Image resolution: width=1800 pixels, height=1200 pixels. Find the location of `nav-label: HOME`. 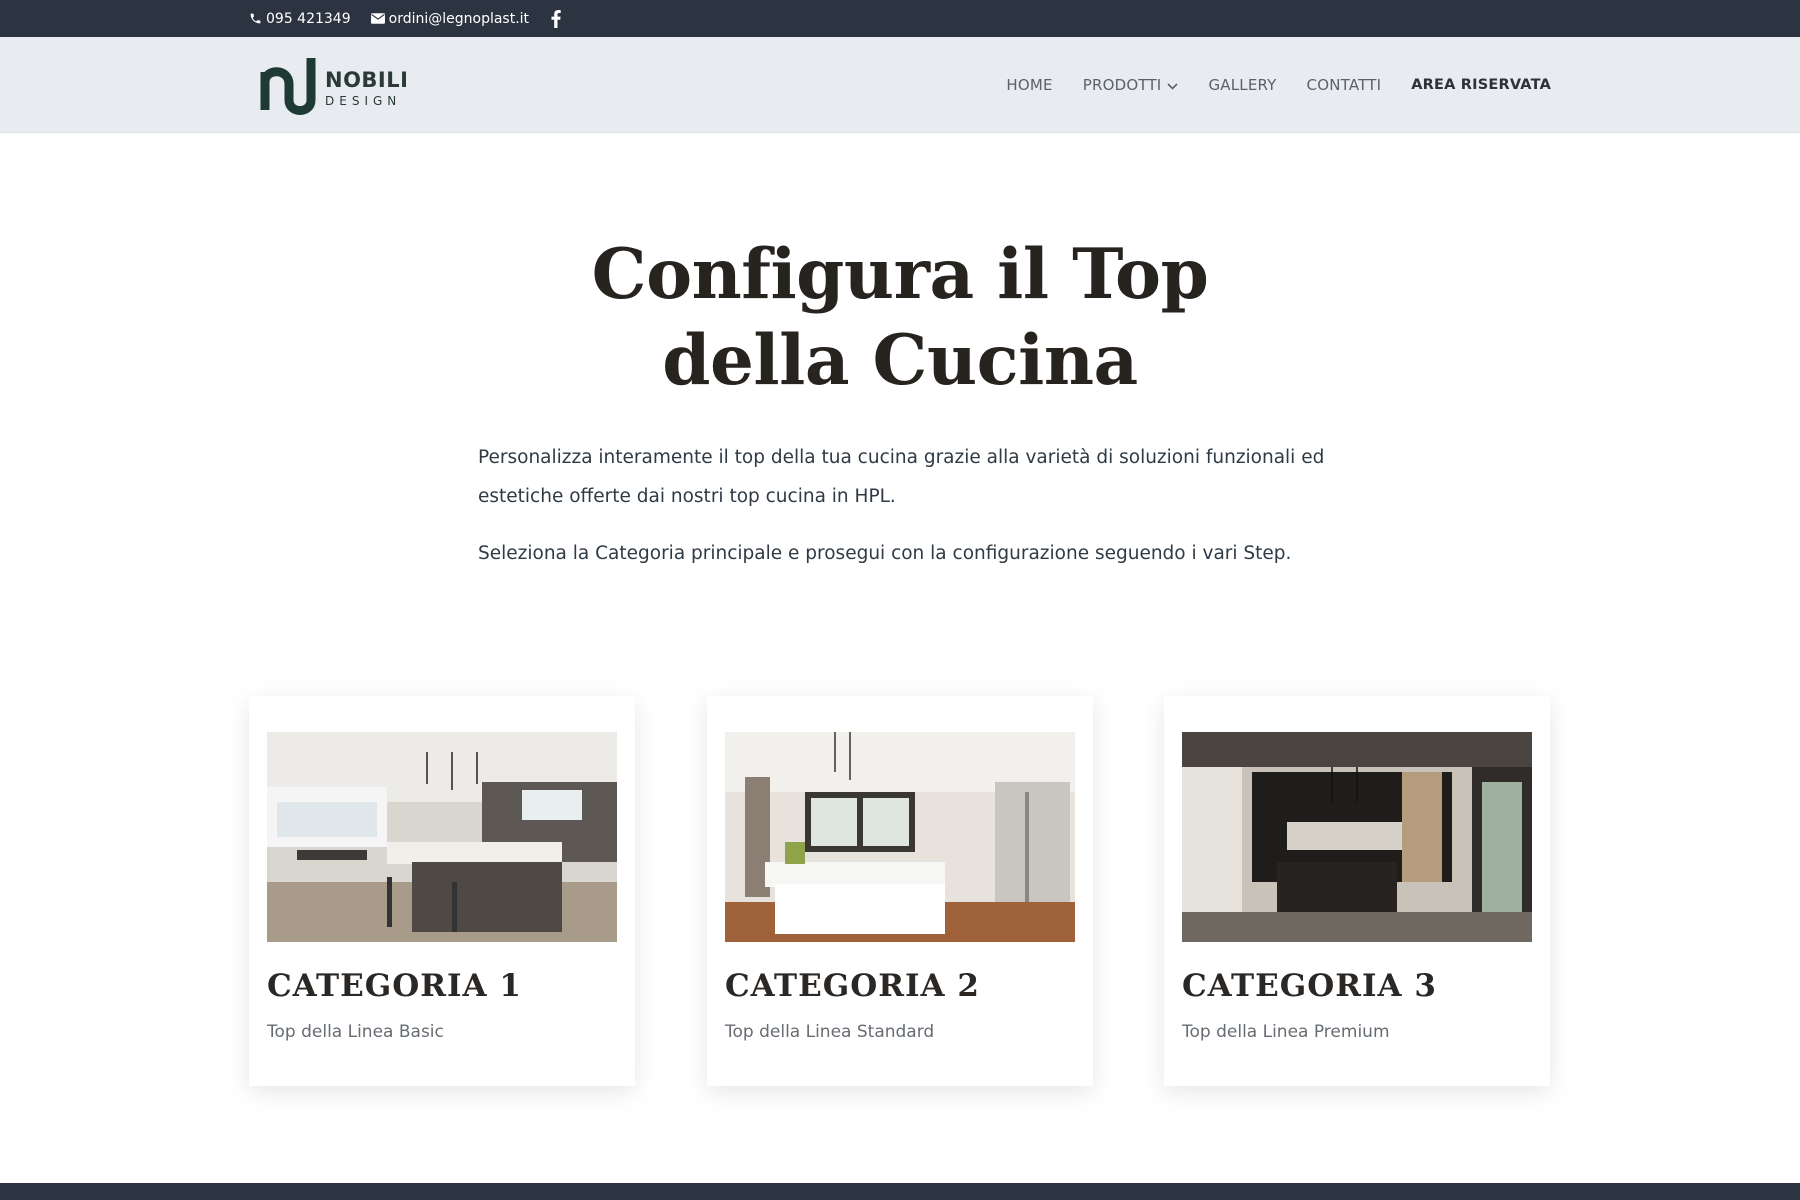

nav-label: HOME is located at coordinates (1029, 85).